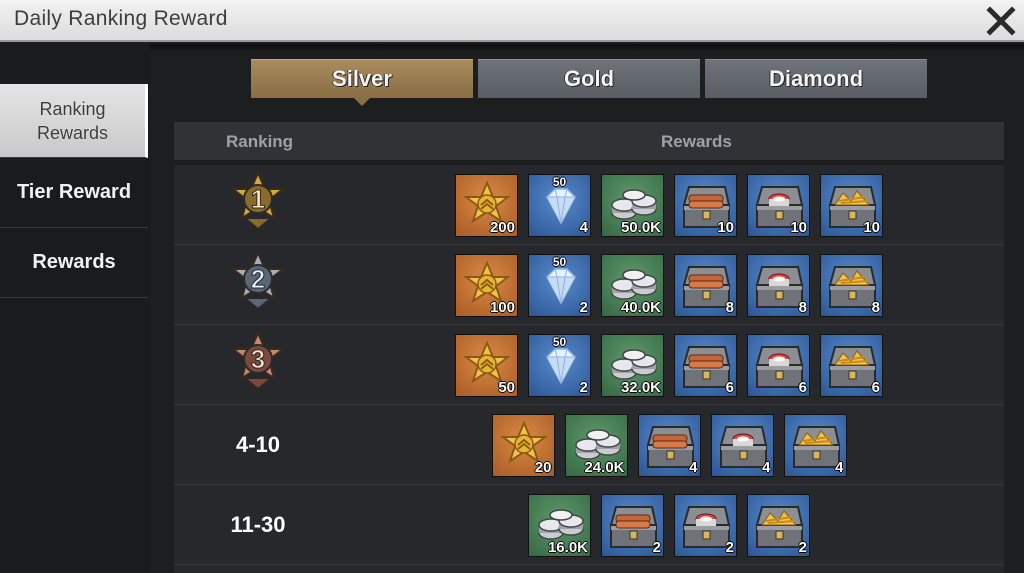 The height and width of the screenshot is (573, 1024). What do you see at coordinates (74, 193) in the screenshot?
I see `sidebar-item-tier-reward: Tier Reward` at bounding box center [74, 193].